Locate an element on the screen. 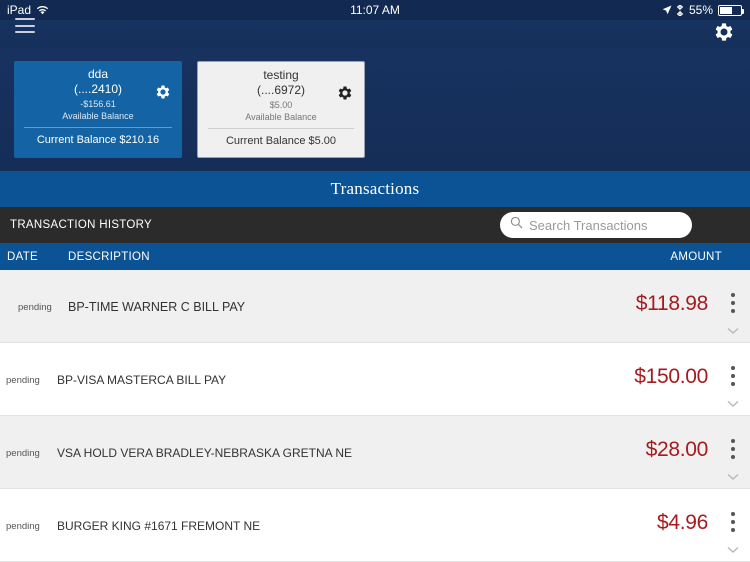 Image resolution: width=750 pixels, height=562 pixels. location-arrow-icon is located at coordinates (667, 10).